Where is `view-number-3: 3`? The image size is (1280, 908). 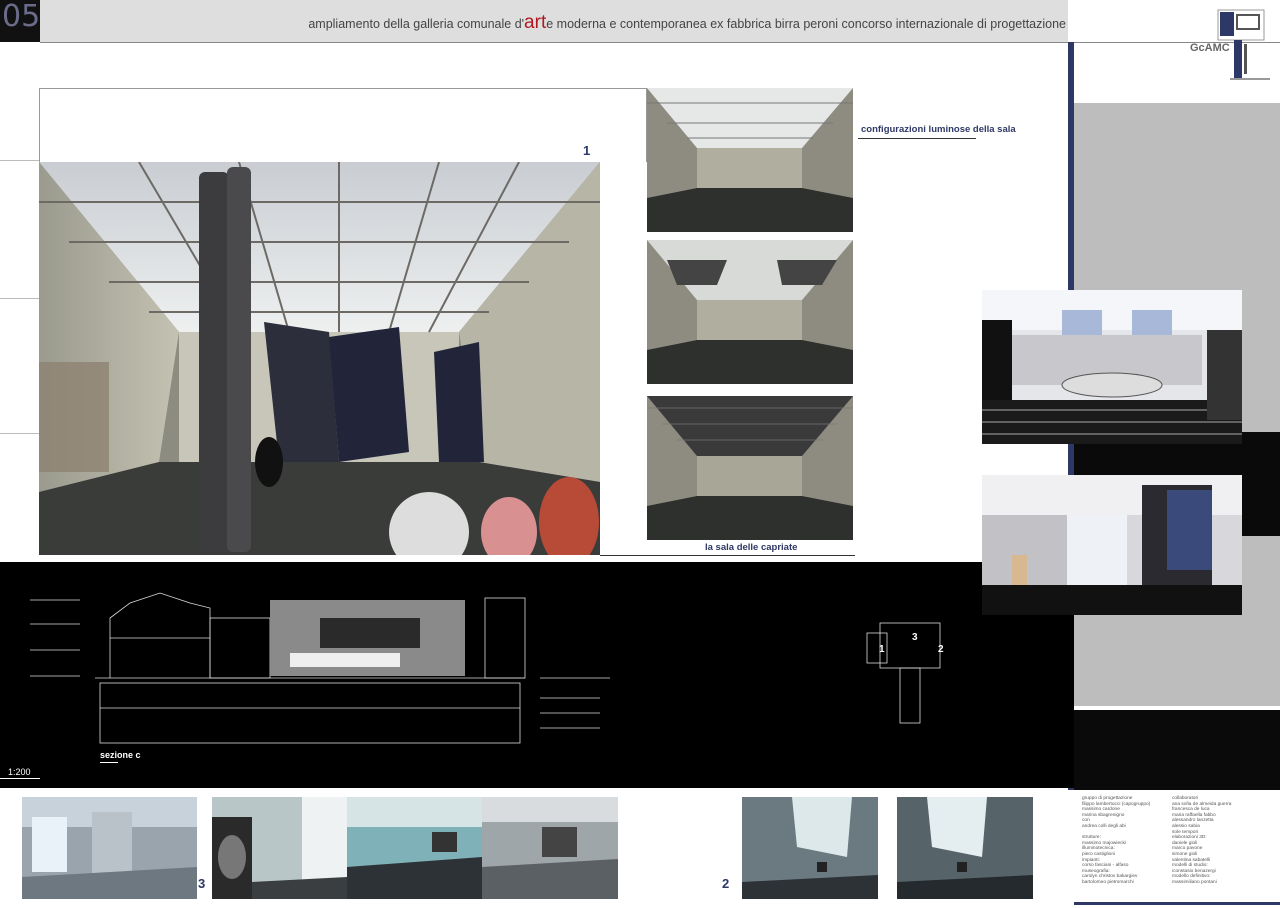 view-number-3: 3 is located at coordinates (202, 883).